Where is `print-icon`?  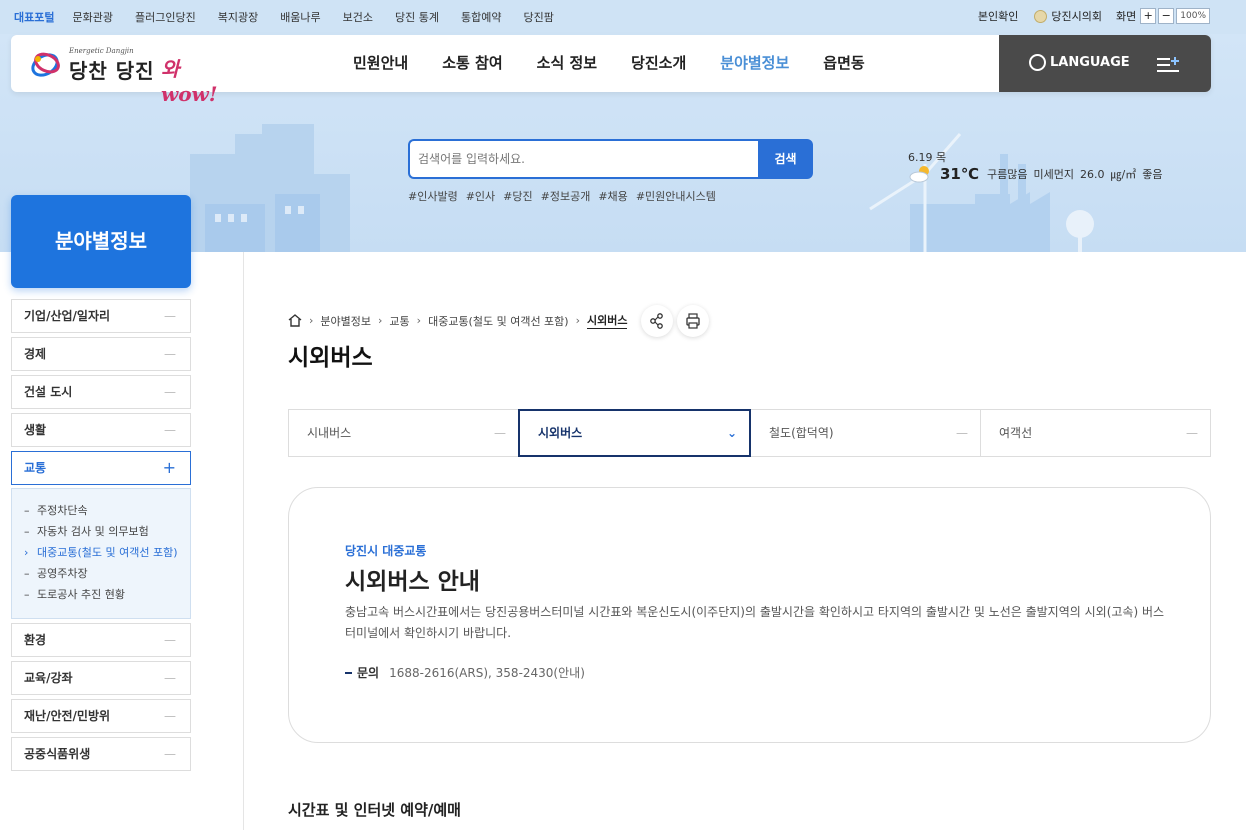 print-icon is located at coordinates (693, 321).